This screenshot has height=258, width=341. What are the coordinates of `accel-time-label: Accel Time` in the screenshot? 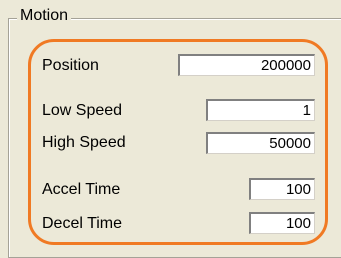 It's located at (81, 189).